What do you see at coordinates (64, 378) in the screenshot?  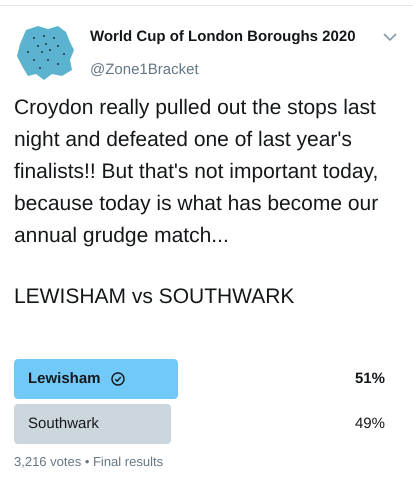 I see `option-label: Lewisham` at bounding box center [64, 378].